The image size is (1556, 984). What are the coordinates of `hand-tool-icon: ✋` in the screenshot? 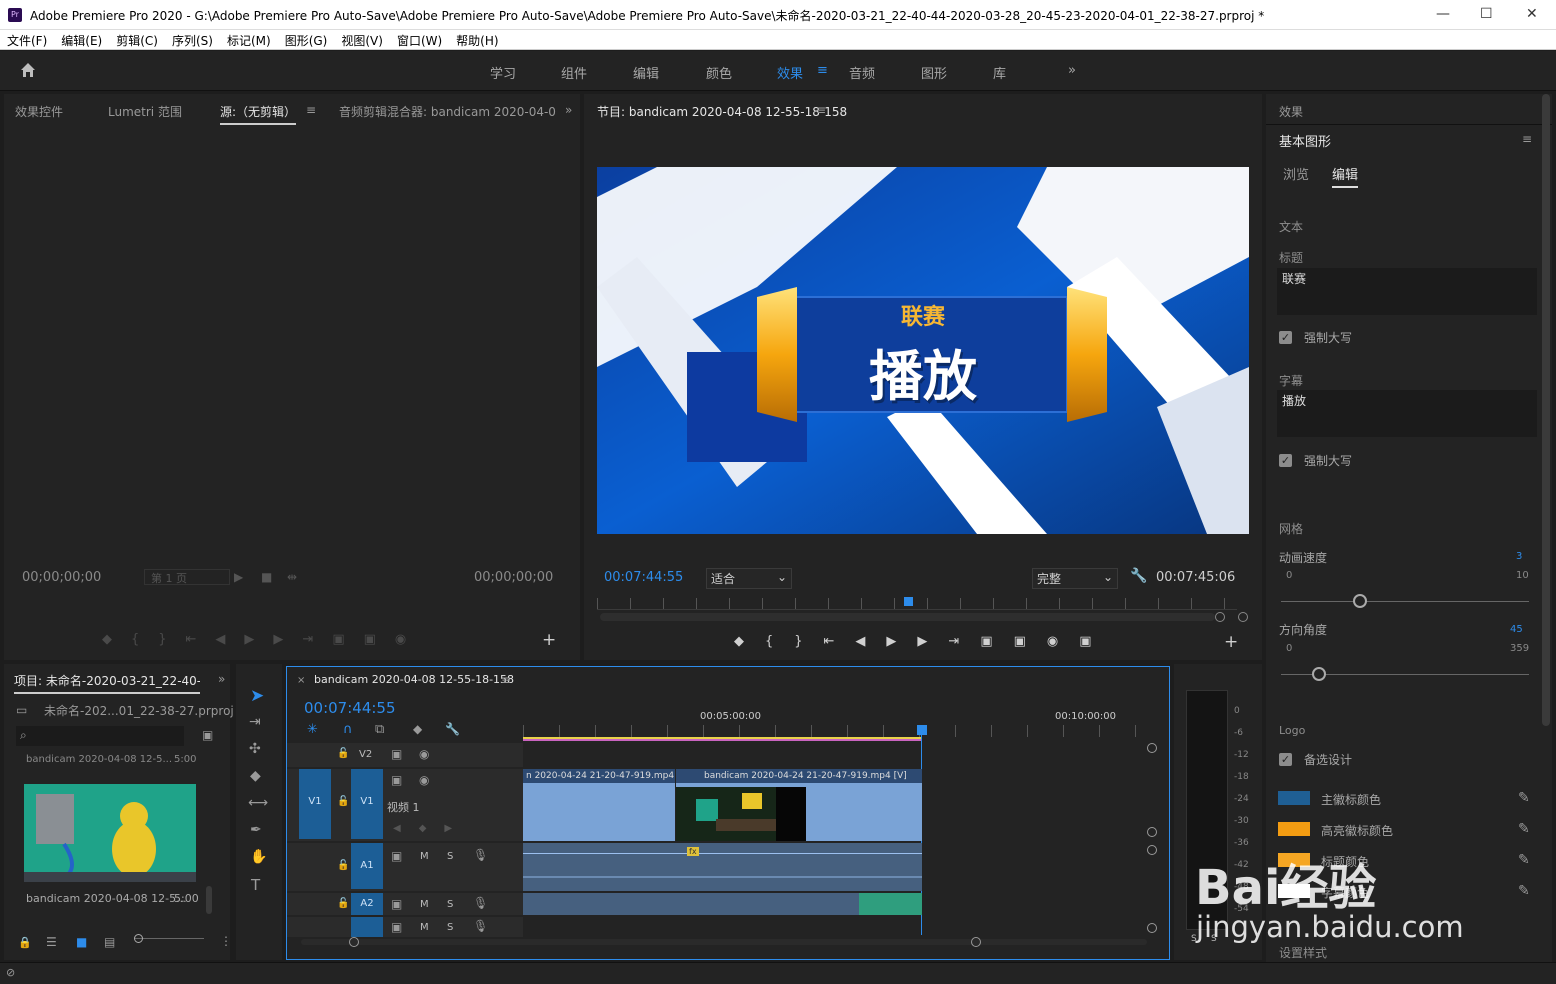 It's located at (258, 857).